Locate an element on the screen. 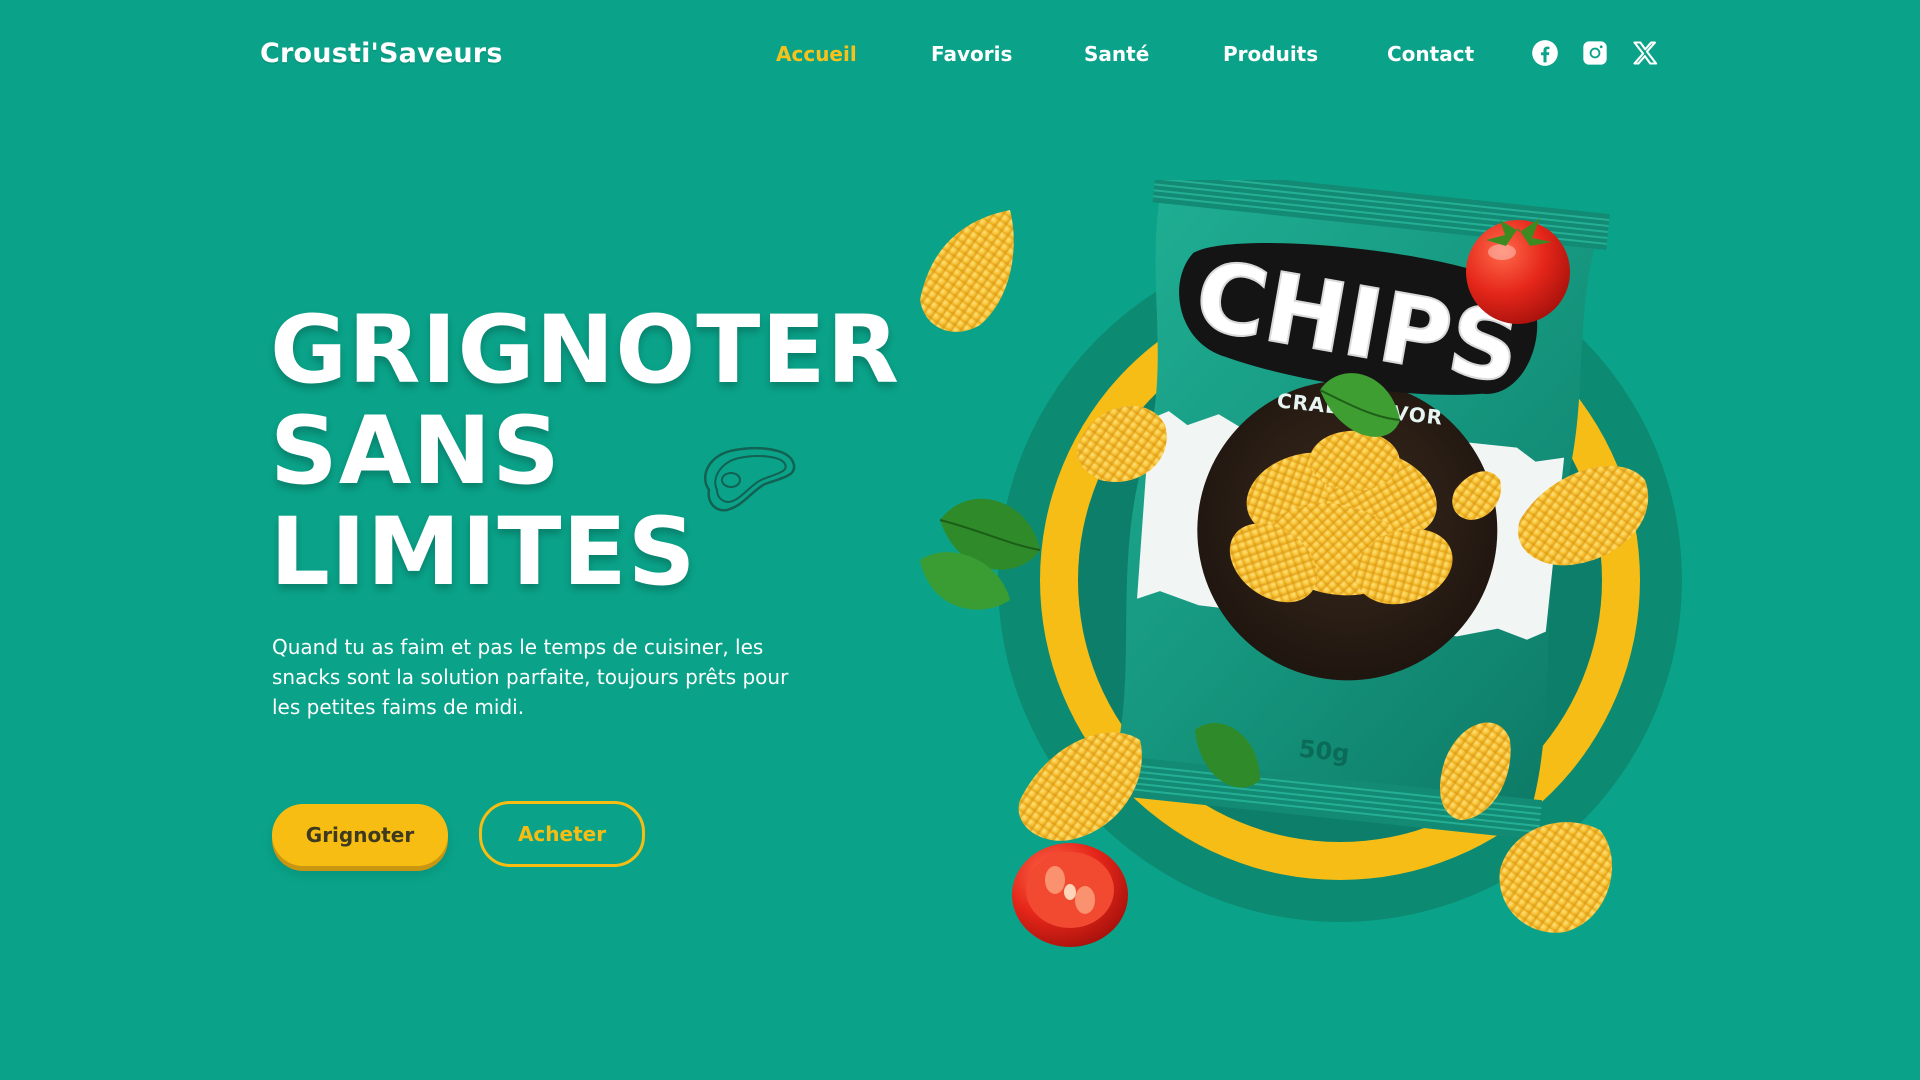  acheter-button: Acheter is located at coordinates (562, 834).